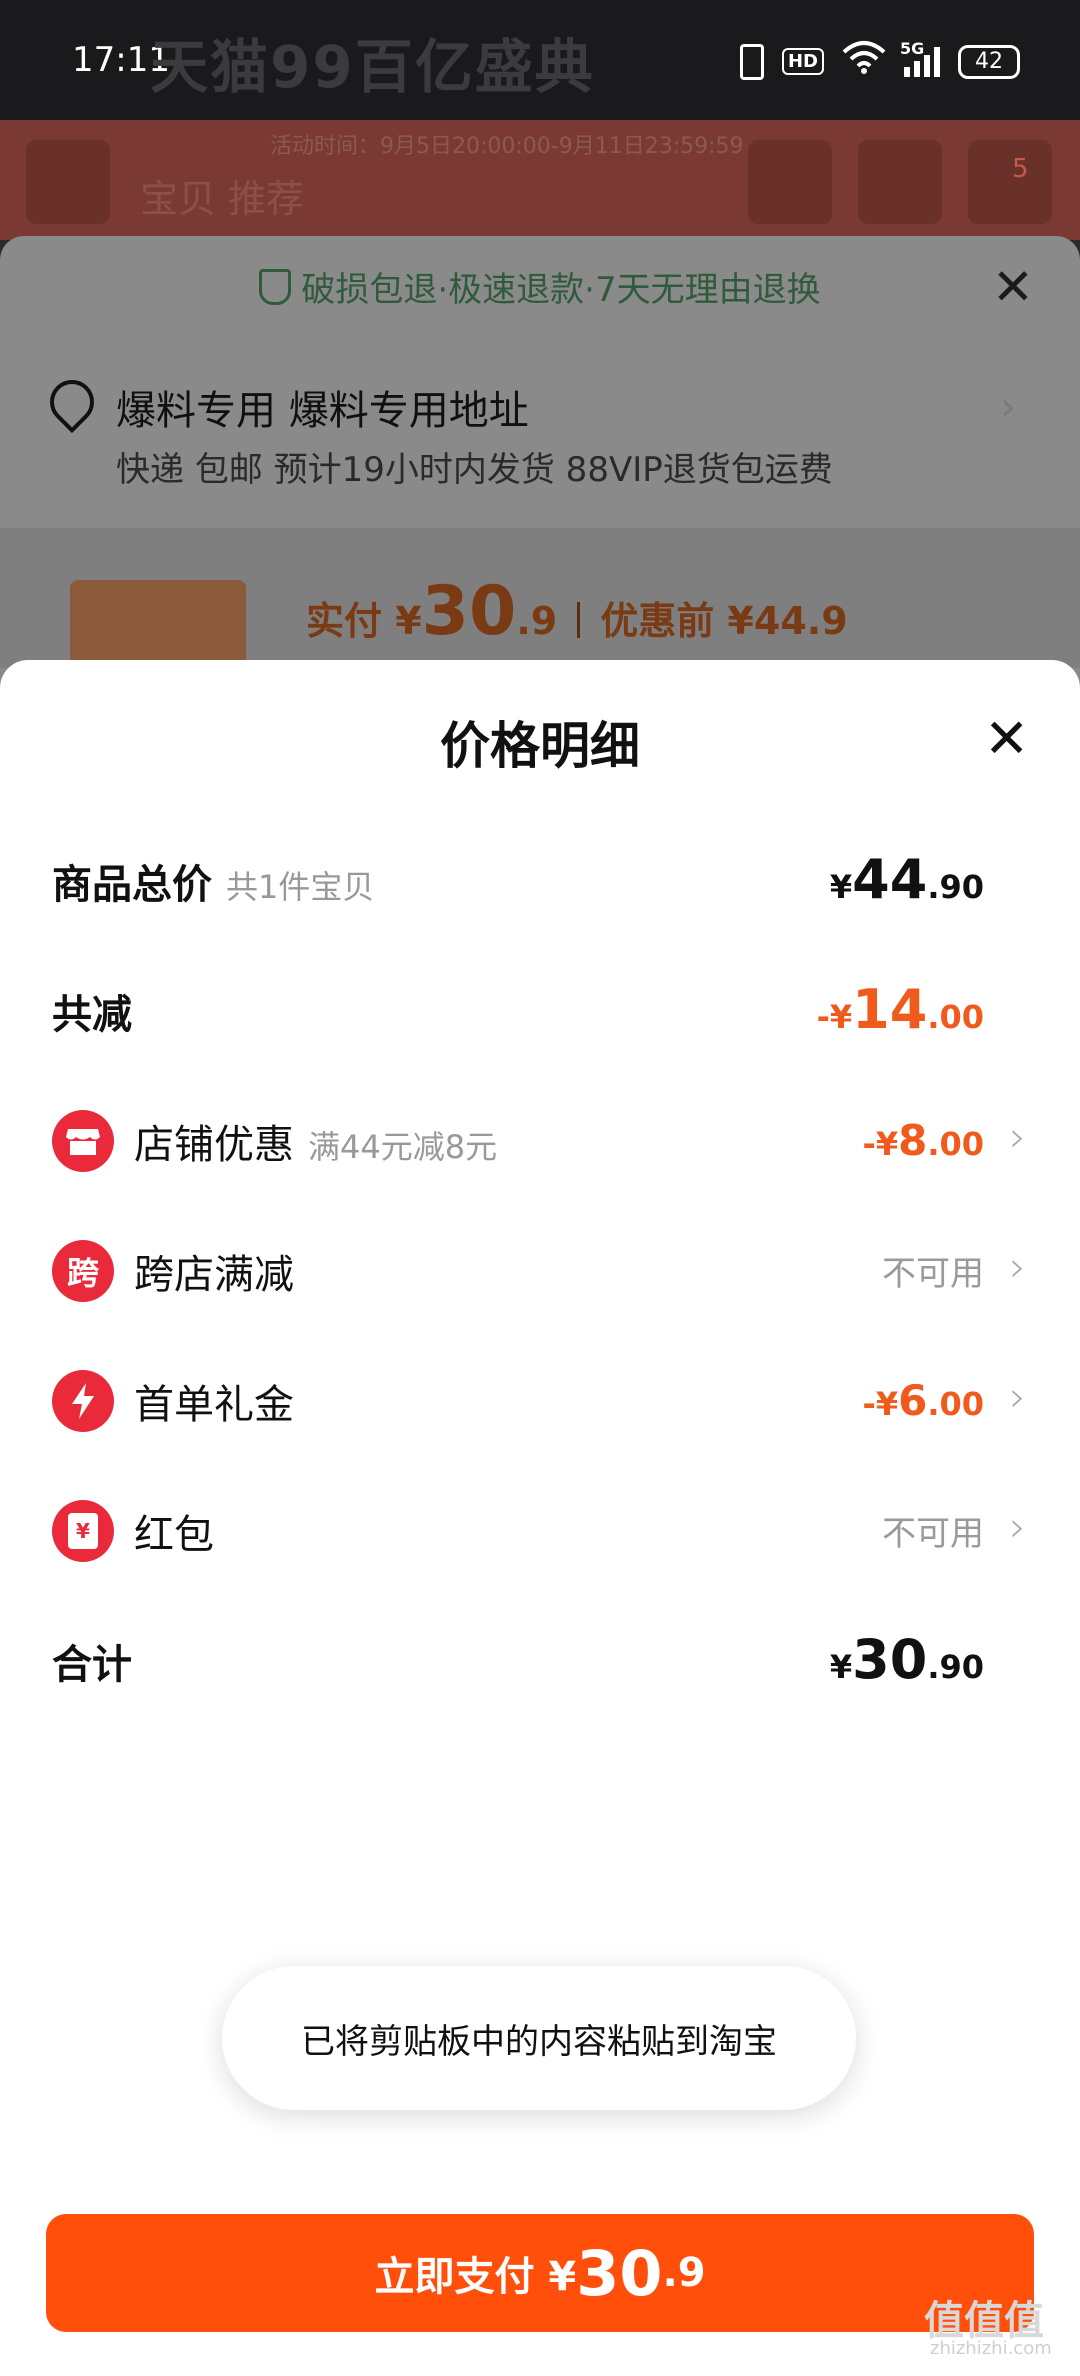 Image resolution: width=1080 pixels, height=2376 pixels. I want to click on goods-total-label: 商品总价 共1件宝贝, so click(213, 881).